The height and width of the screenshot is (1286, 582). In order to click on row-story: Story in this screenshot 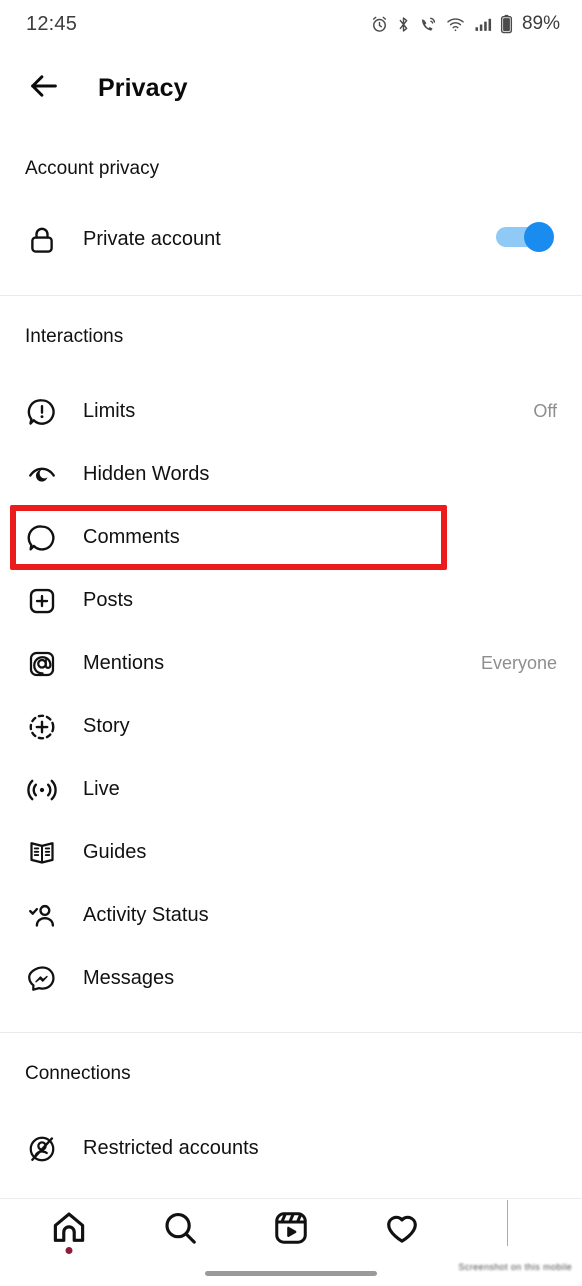, I will do `click(291, 726)`.